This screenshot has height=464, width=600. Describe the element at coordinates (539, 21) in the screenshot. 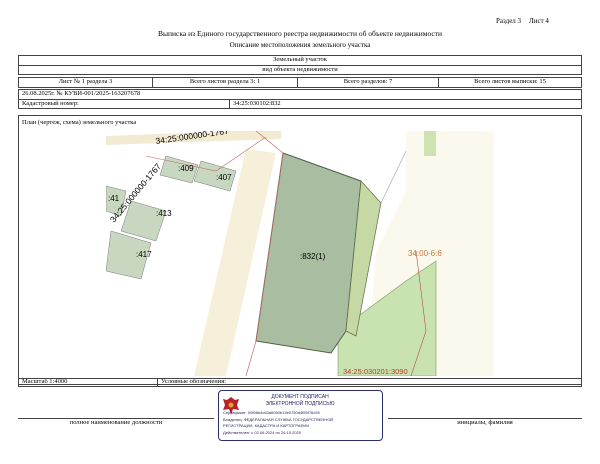

I see `sheet-label: Лист 4` at that location.